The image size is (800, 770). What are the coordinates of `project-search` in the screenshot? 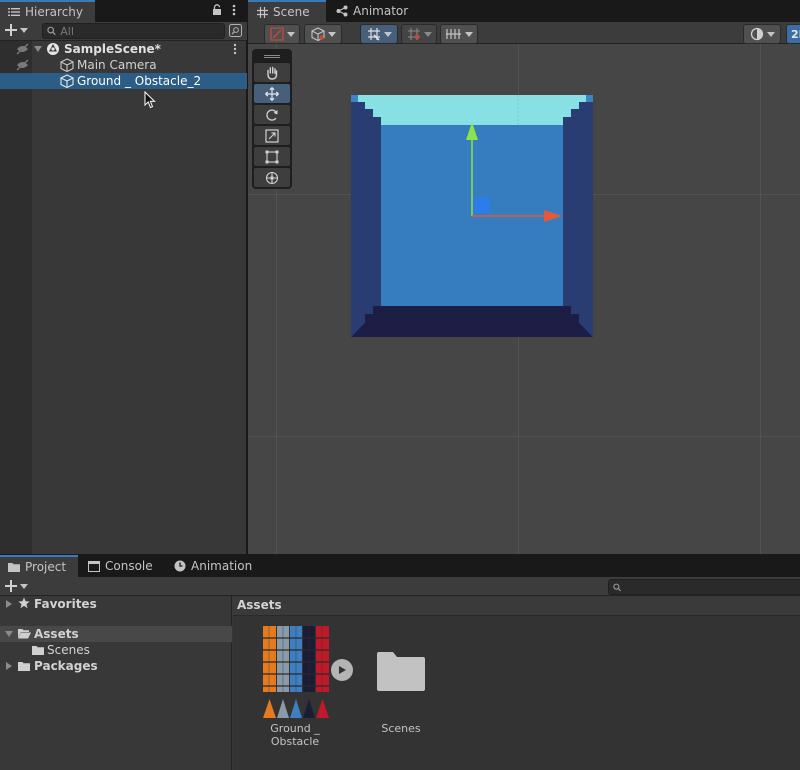 It's located at (704, 587).